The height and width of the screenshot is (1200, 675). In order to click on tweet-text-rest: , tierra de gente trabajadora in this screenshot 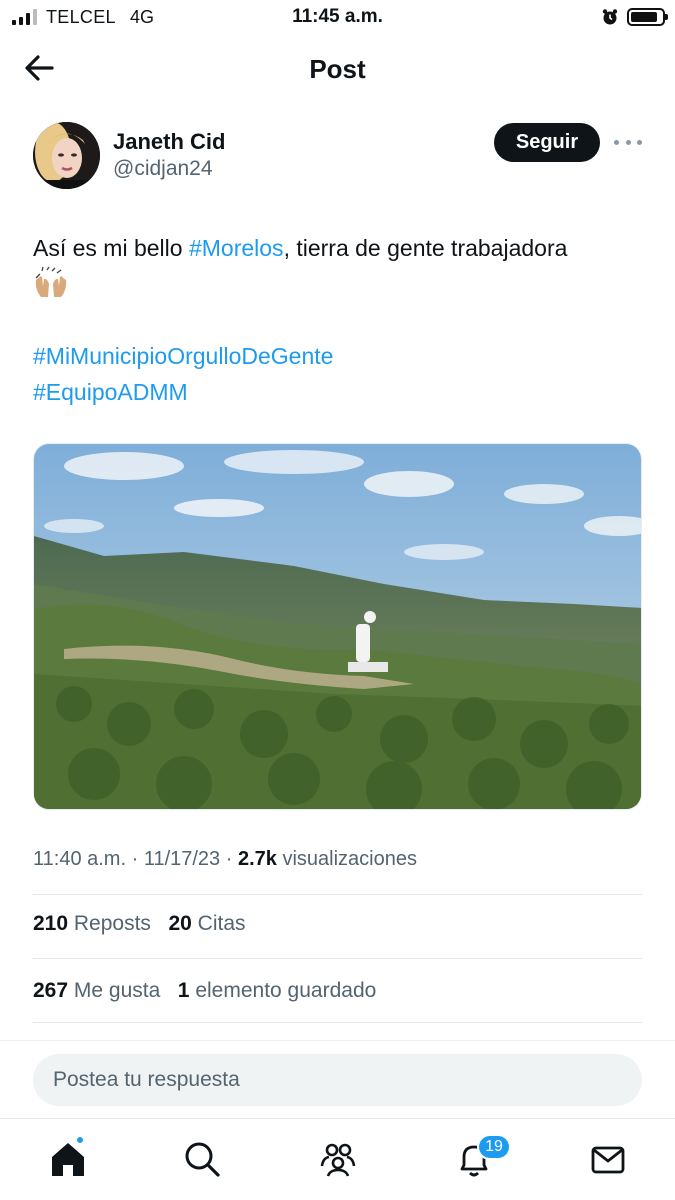, I will do `click(425, 248)`.